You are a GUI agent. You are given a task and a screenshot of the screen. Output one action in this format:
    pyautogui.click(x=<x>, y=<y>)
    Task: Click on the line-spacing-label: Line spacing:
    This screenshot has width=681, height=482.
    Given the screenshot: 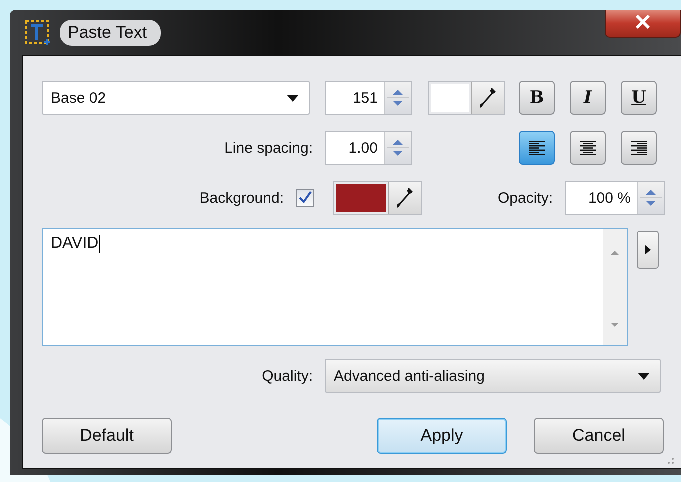 What is the action you would take?
    pyautogui.click(x=268, y=148)
    